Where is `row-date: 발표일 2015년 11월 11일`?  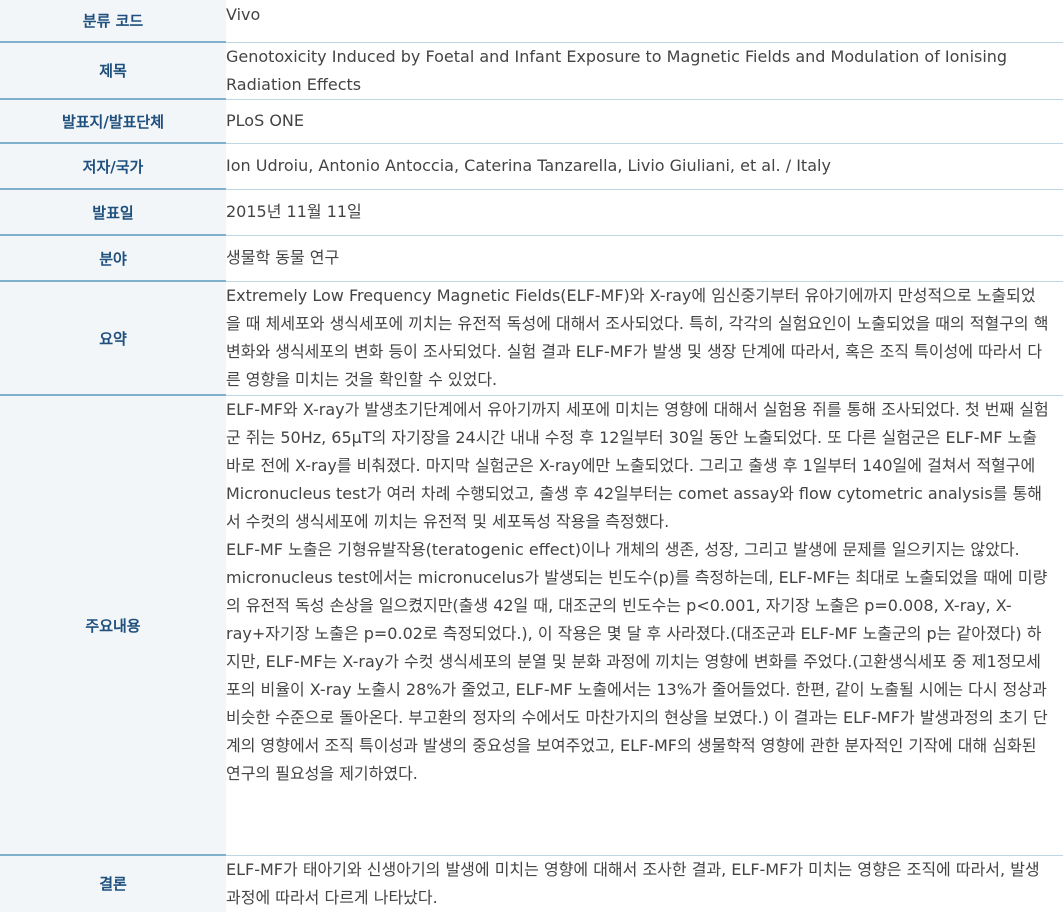
row-date: 발표일 2015년 11월 11일 is located at coordinates (531, 212).